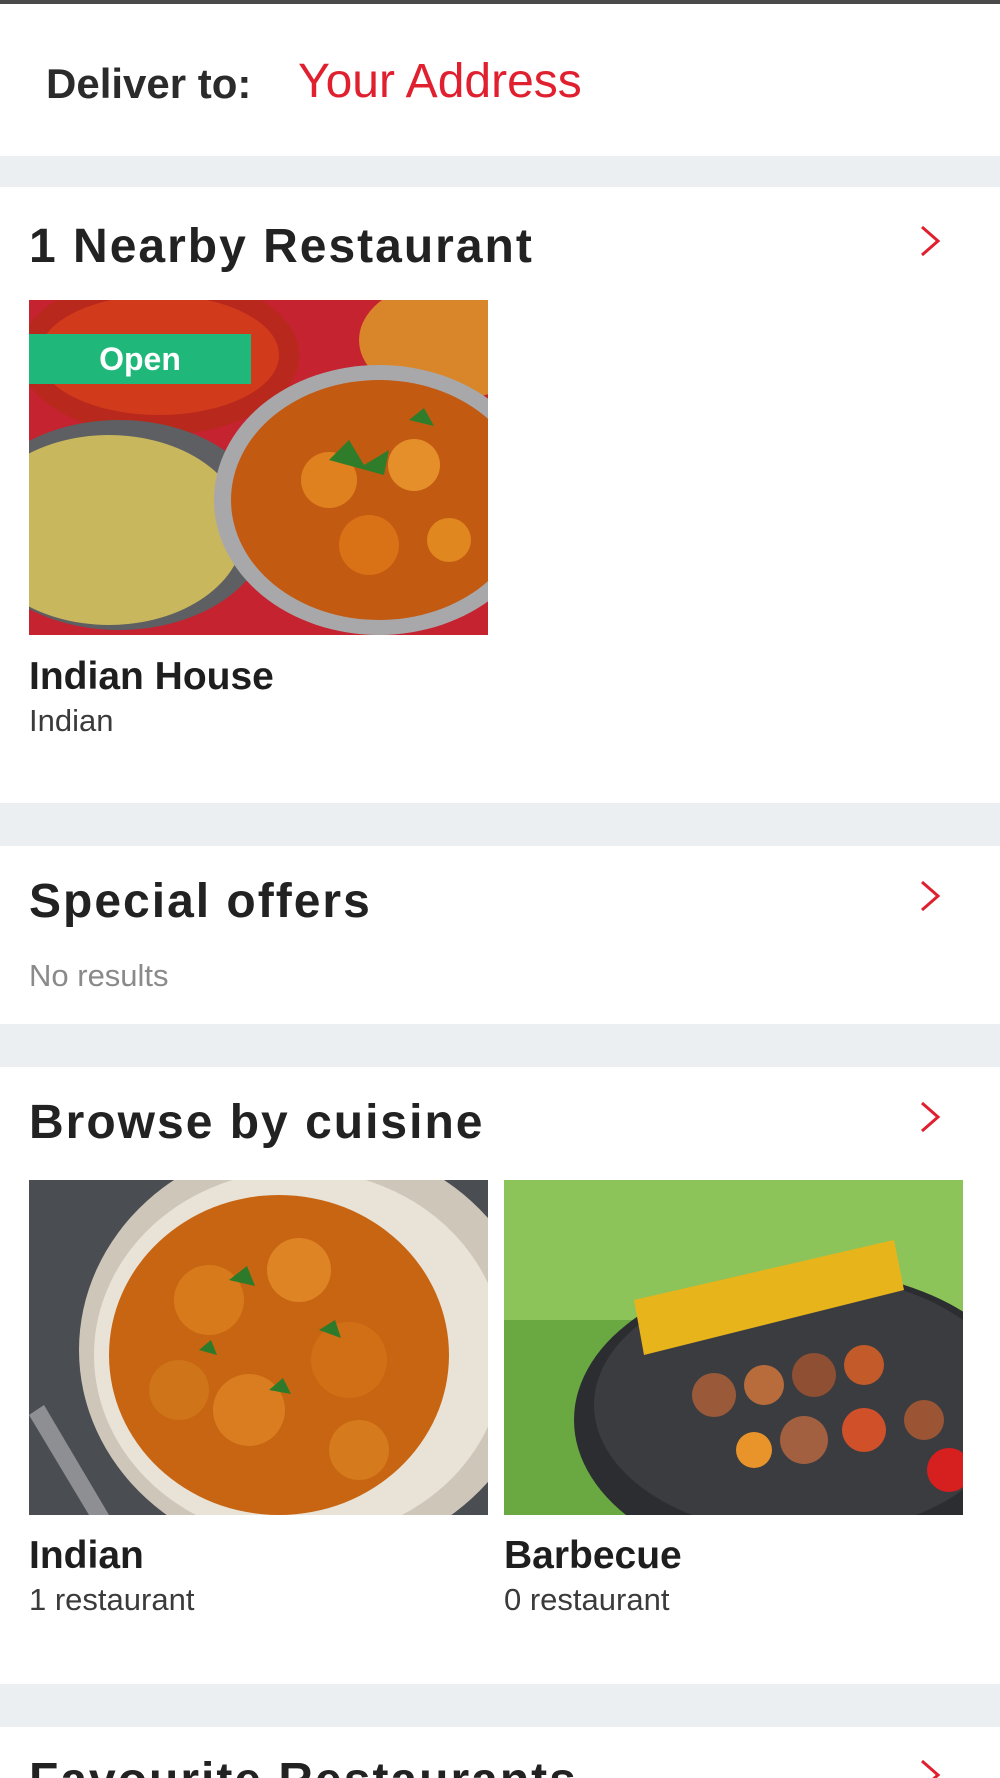 The image size is (1000, 1778). Describe the element at coordinates (200, 901) in the screenshot. I see `section-title-offers: Special offers` at that location.